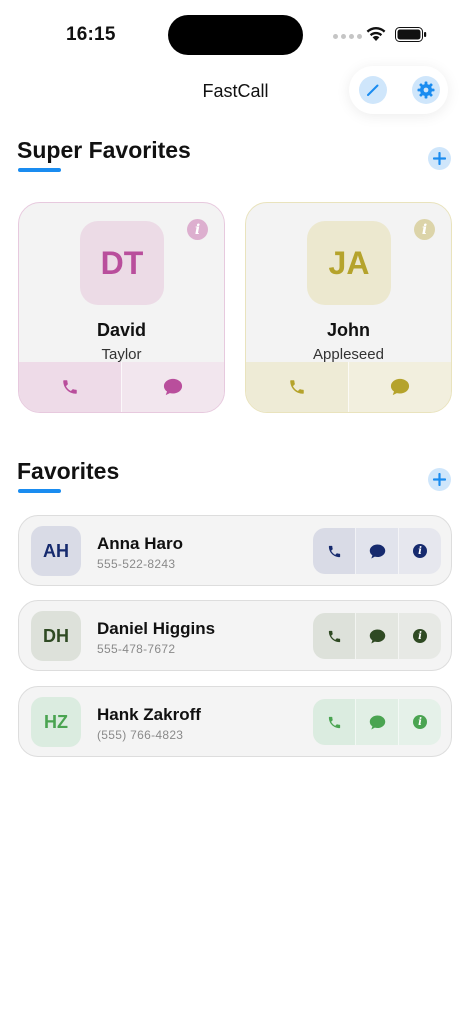  I want to click on contact-first-name: David, so click(121, 330).